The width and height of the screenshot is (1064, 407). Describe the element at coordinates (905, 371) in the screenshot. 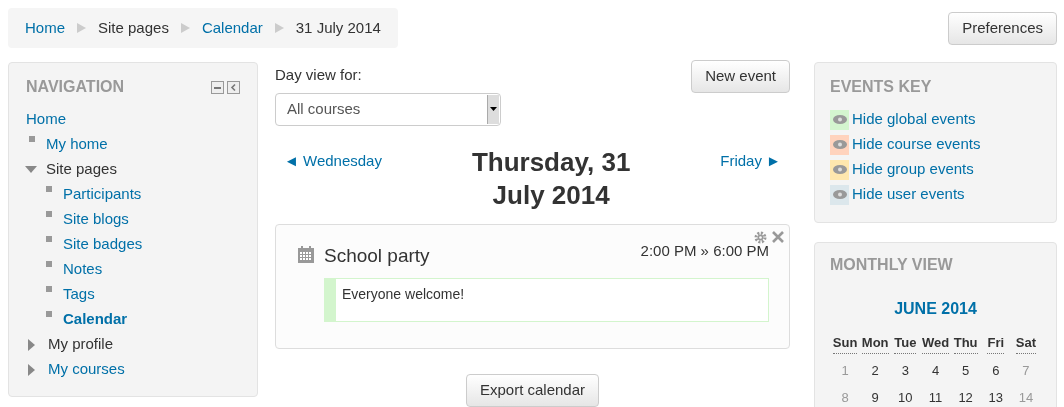

I see `day-number: 3` at that location.